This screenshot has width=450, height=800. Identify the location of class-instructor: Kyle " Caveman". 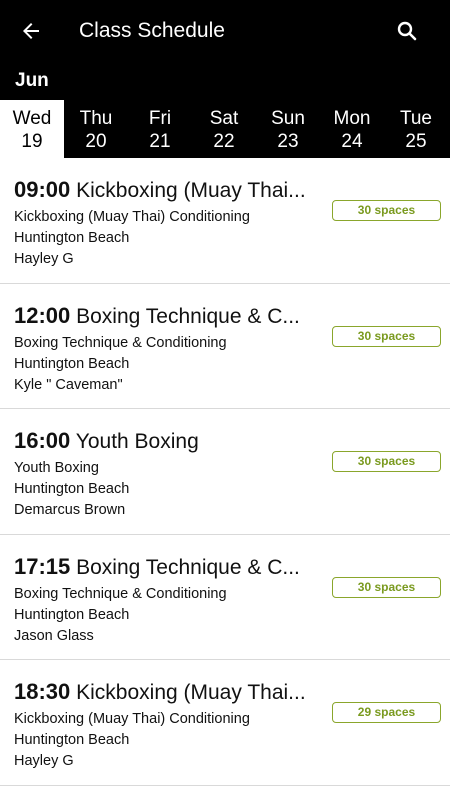
(68, 384).